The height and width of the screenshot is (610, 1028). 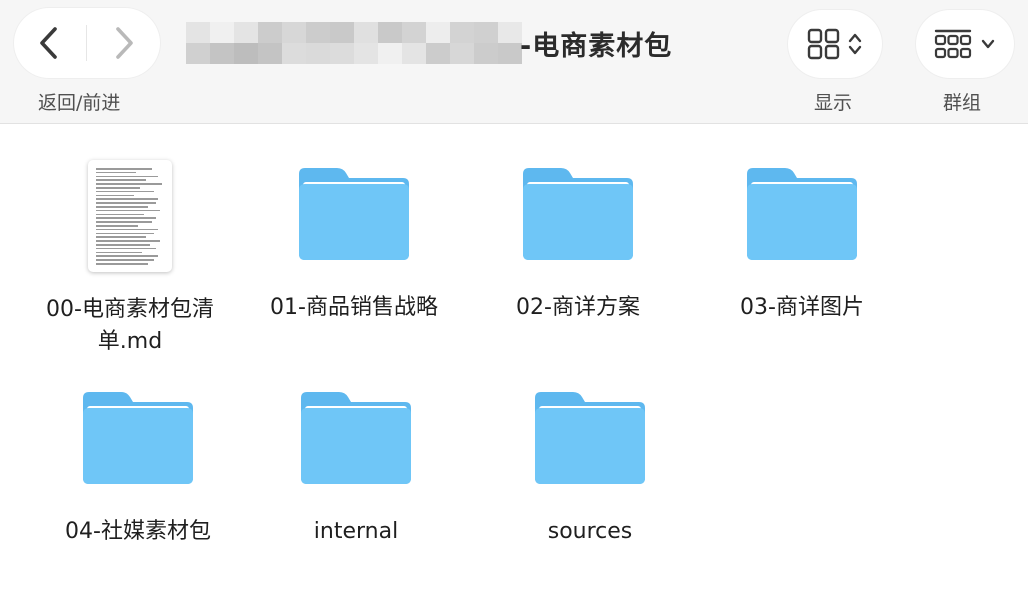 What do you see at coordinates (596, 46) in the screenshot?
I see `window-title-text: -电商素材包` at bounding box center [596, 46].